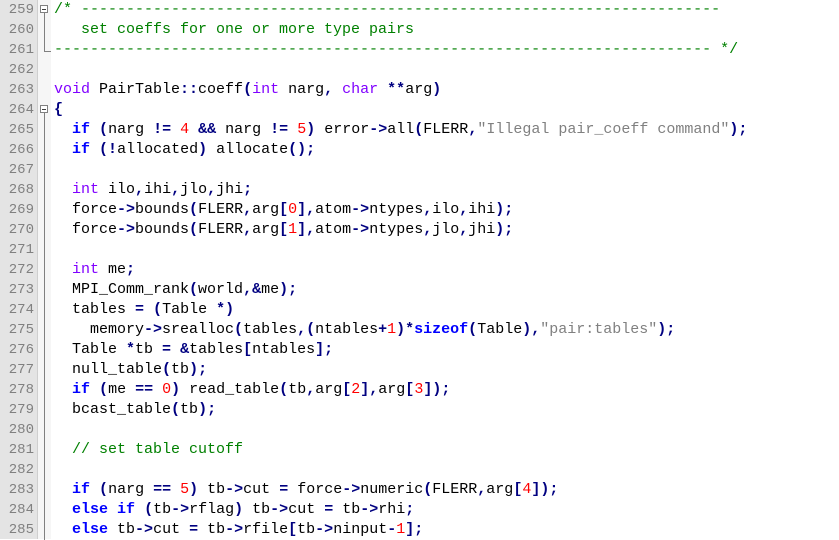  Describe the element at coordinates (383, 329) in the screenshot. I see `code-token: +` at that location.